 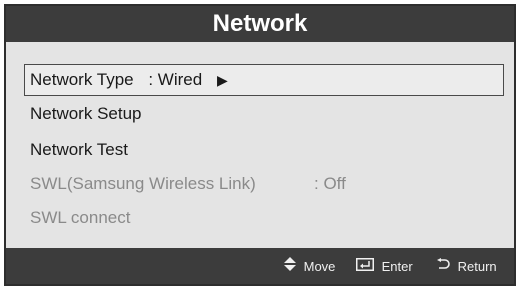 What do you see at coordinates (264, 218) in the screenshot?
I see `menu-item-swl-connect: SWL connect` at bounding box center [264, 218].